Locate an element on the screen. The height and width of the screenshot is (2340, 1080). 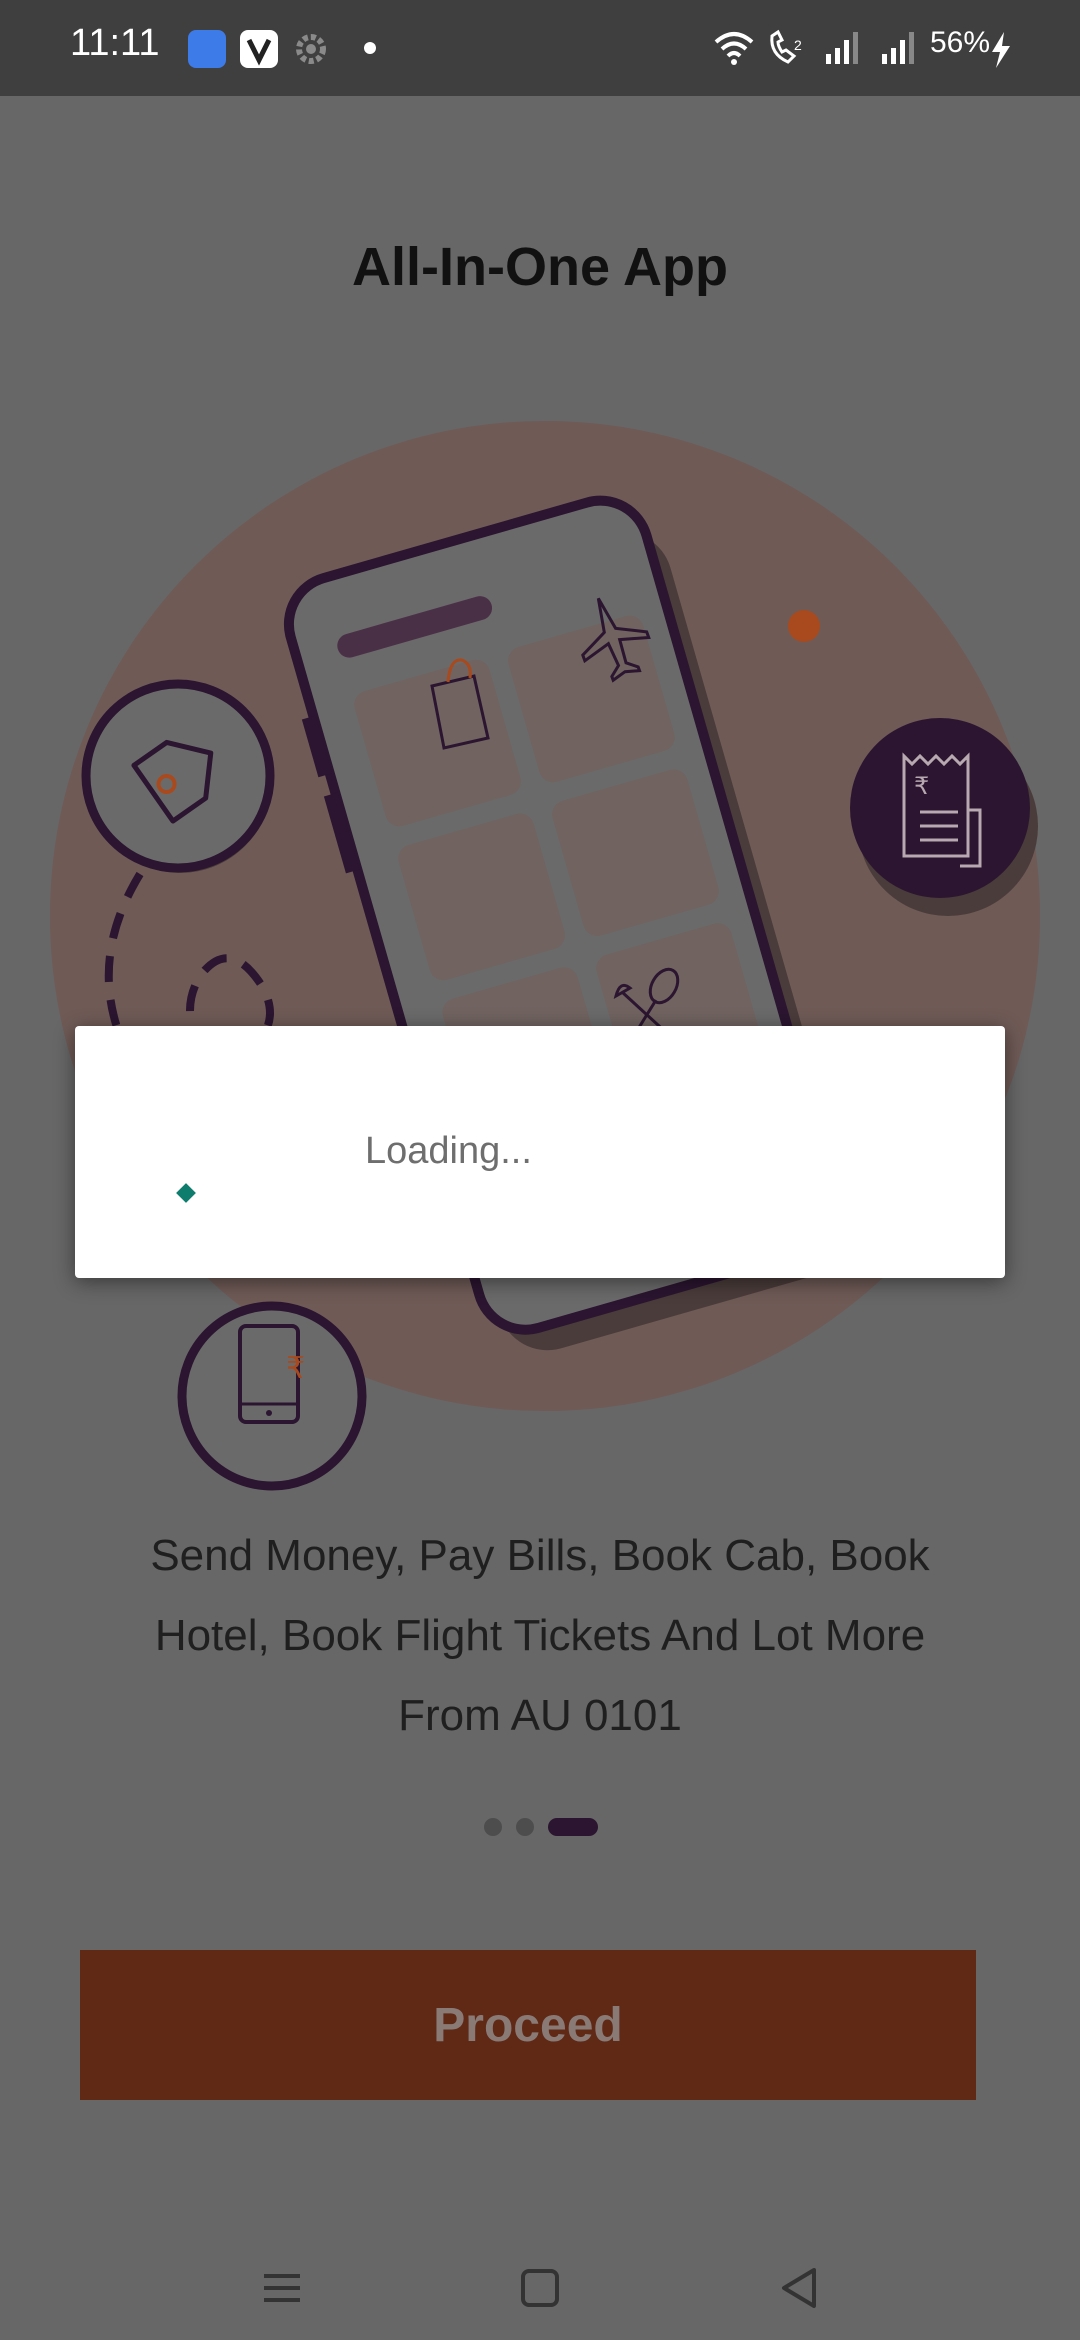
carousel-dot-3-active is located at coordinates (573, 1827).